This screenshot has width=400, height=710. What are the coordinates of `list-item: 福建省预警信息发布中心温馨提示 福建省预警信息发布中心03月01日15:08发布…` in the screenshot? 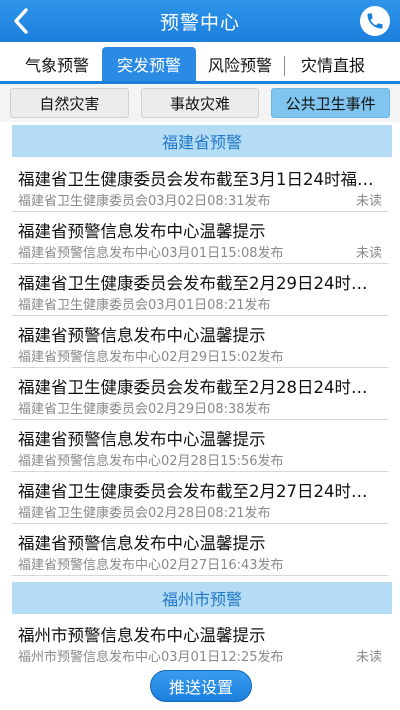 It's located at (200, 238).